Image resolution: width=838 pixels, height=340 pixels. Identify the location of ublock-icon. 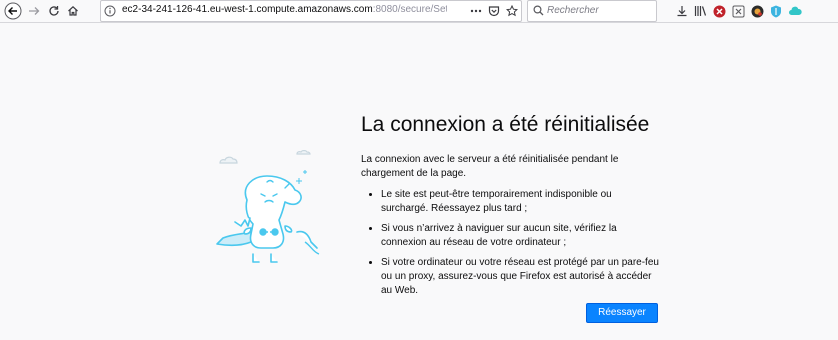
(719, 11).